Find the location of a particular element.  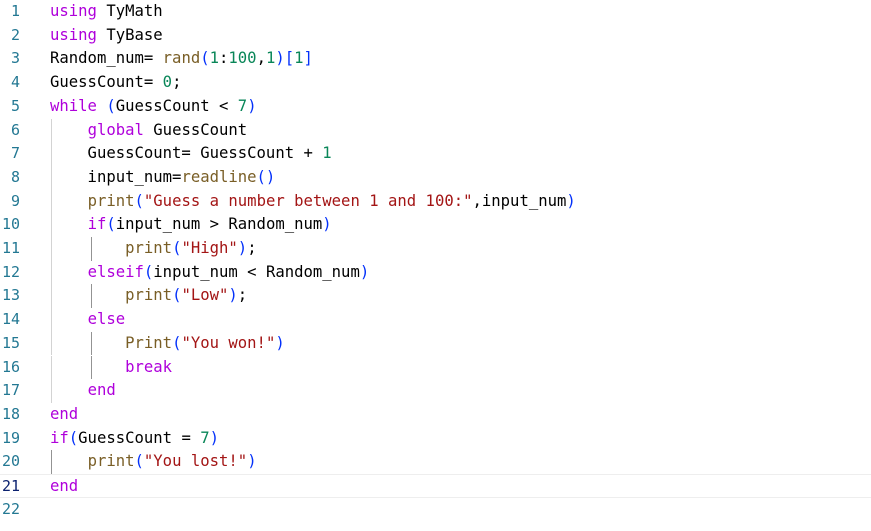

code-token: , is located at coordinates (261, 58).